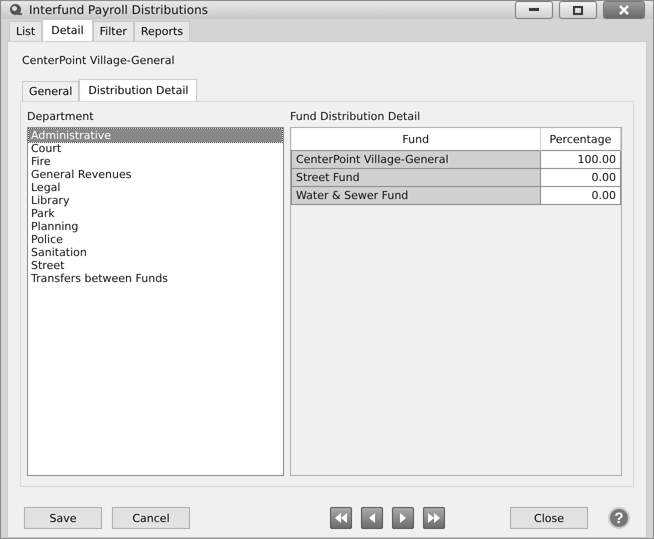  I want to click on grid-label: Fund Distribution Detail, so click(356, 116).